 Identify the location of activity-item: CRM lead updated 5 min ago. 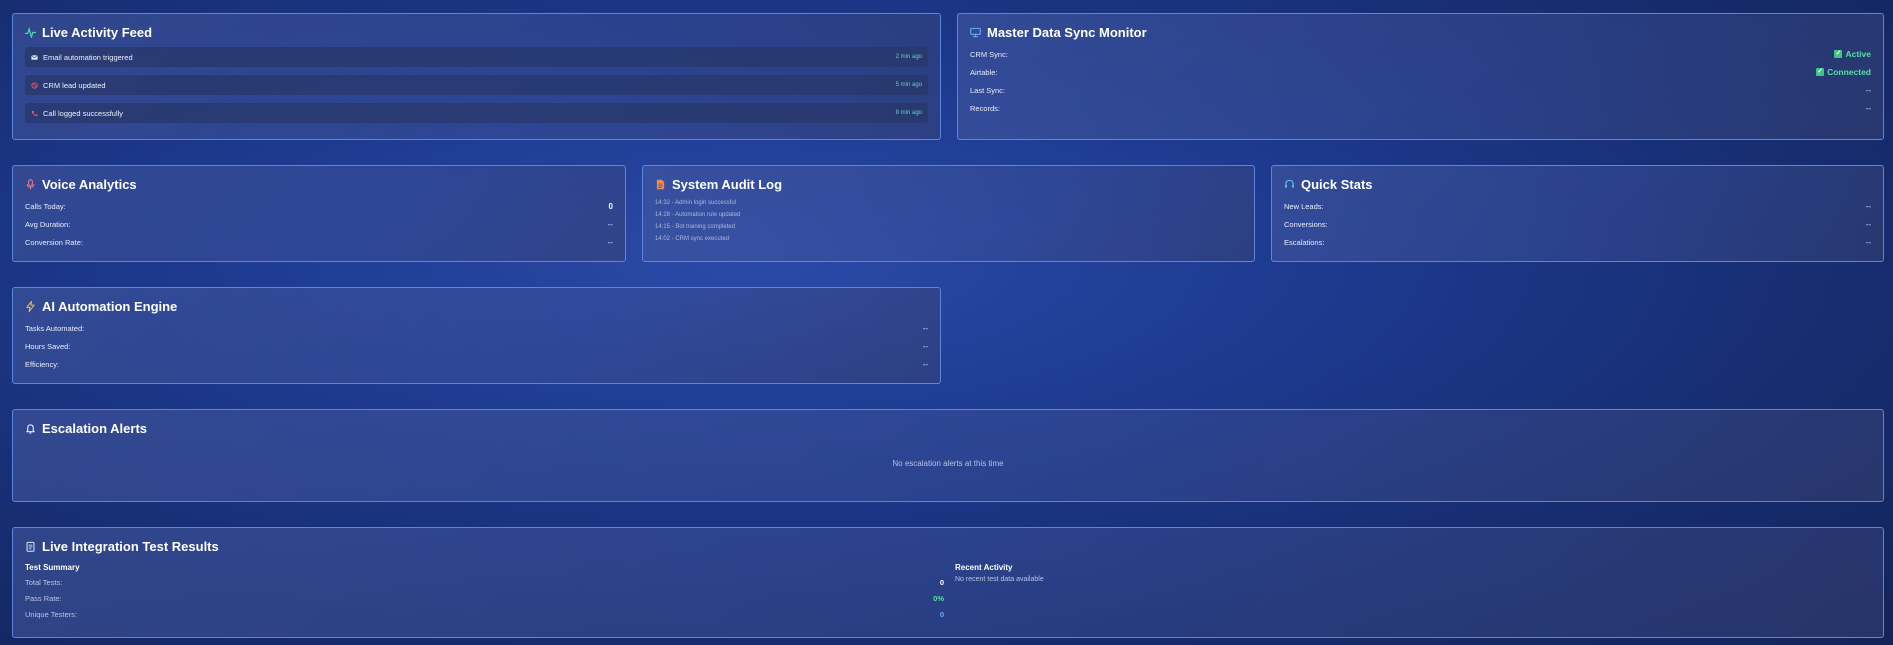
(476, 85).